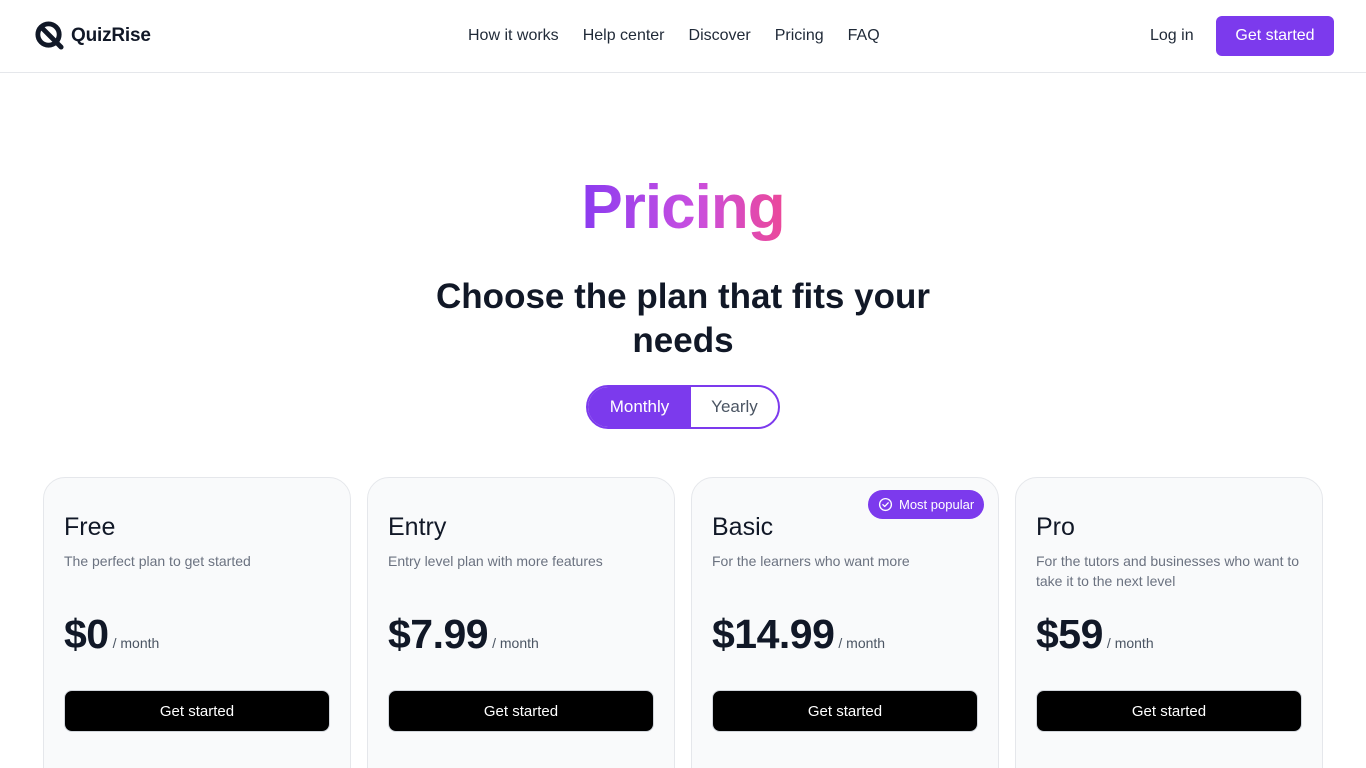 The image size is (1366, 768). I want to click on header-get-started-button: Get started, so click(1275, 36).